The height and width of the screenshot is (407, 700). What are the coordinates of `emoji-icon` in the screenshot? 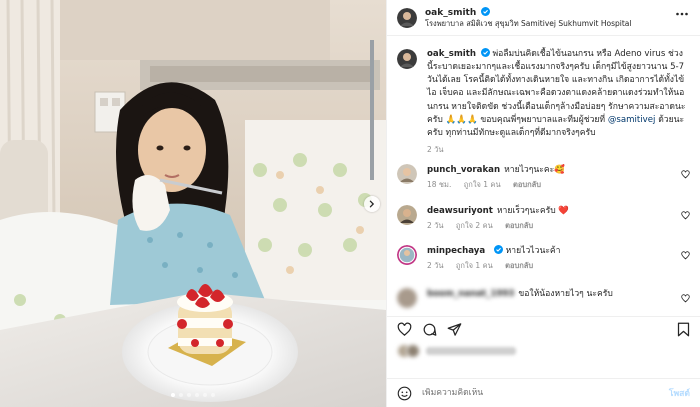 It's located at (404, 393).